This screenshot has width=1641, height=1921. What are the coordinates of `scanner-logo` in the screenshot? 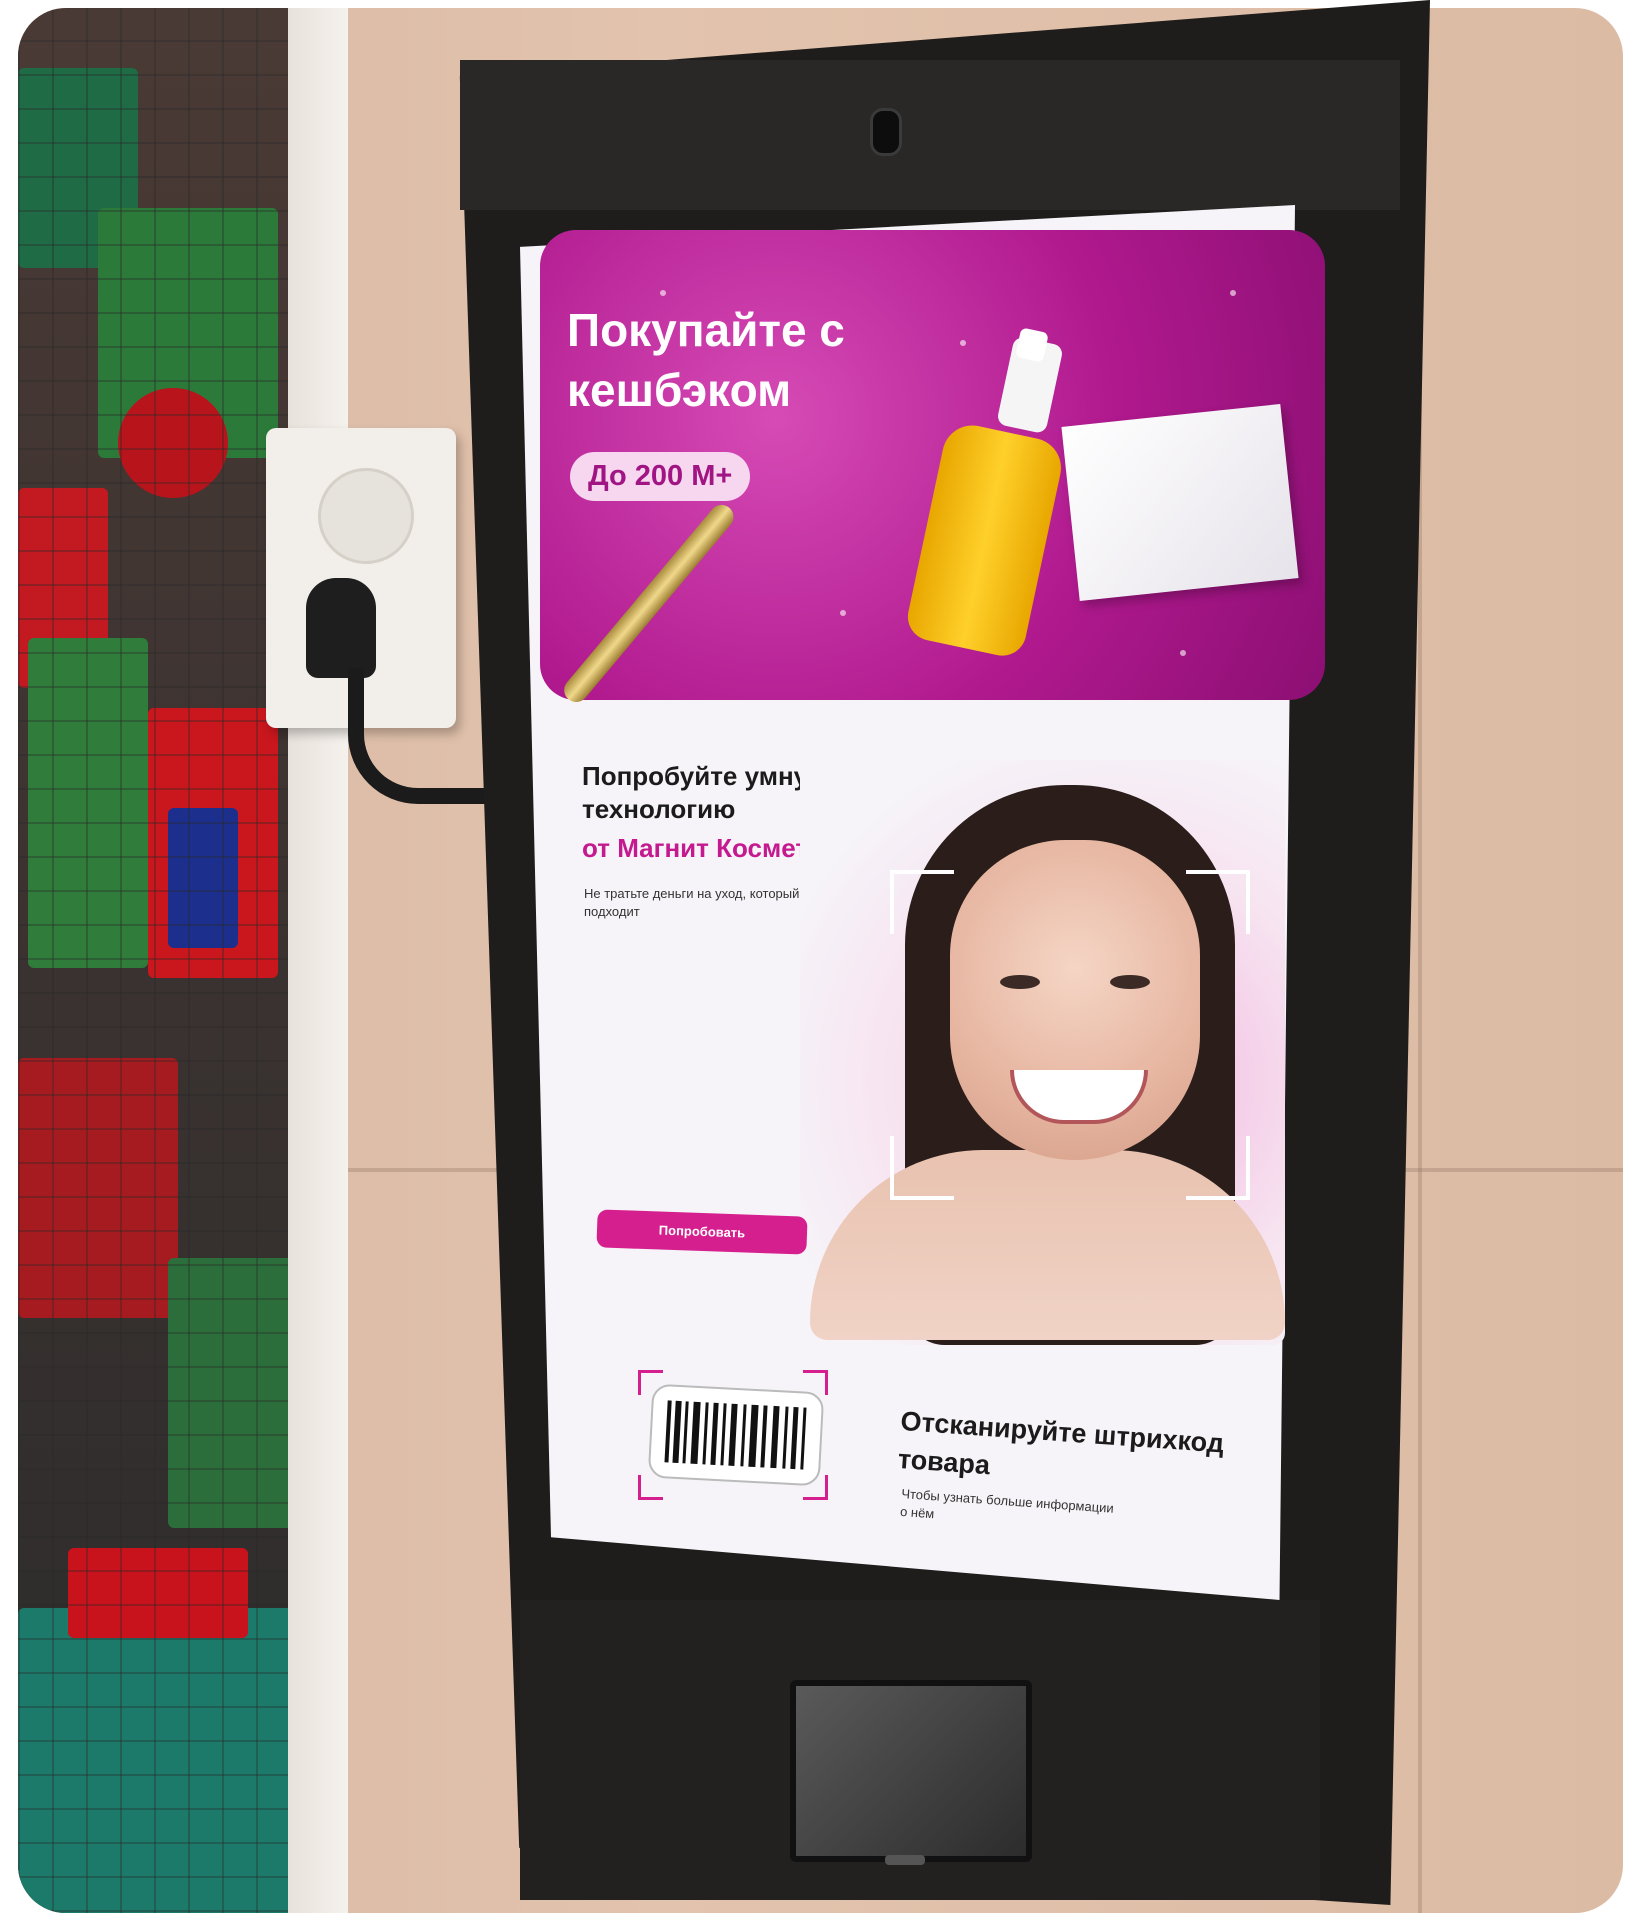 It's located at (905, 1860).